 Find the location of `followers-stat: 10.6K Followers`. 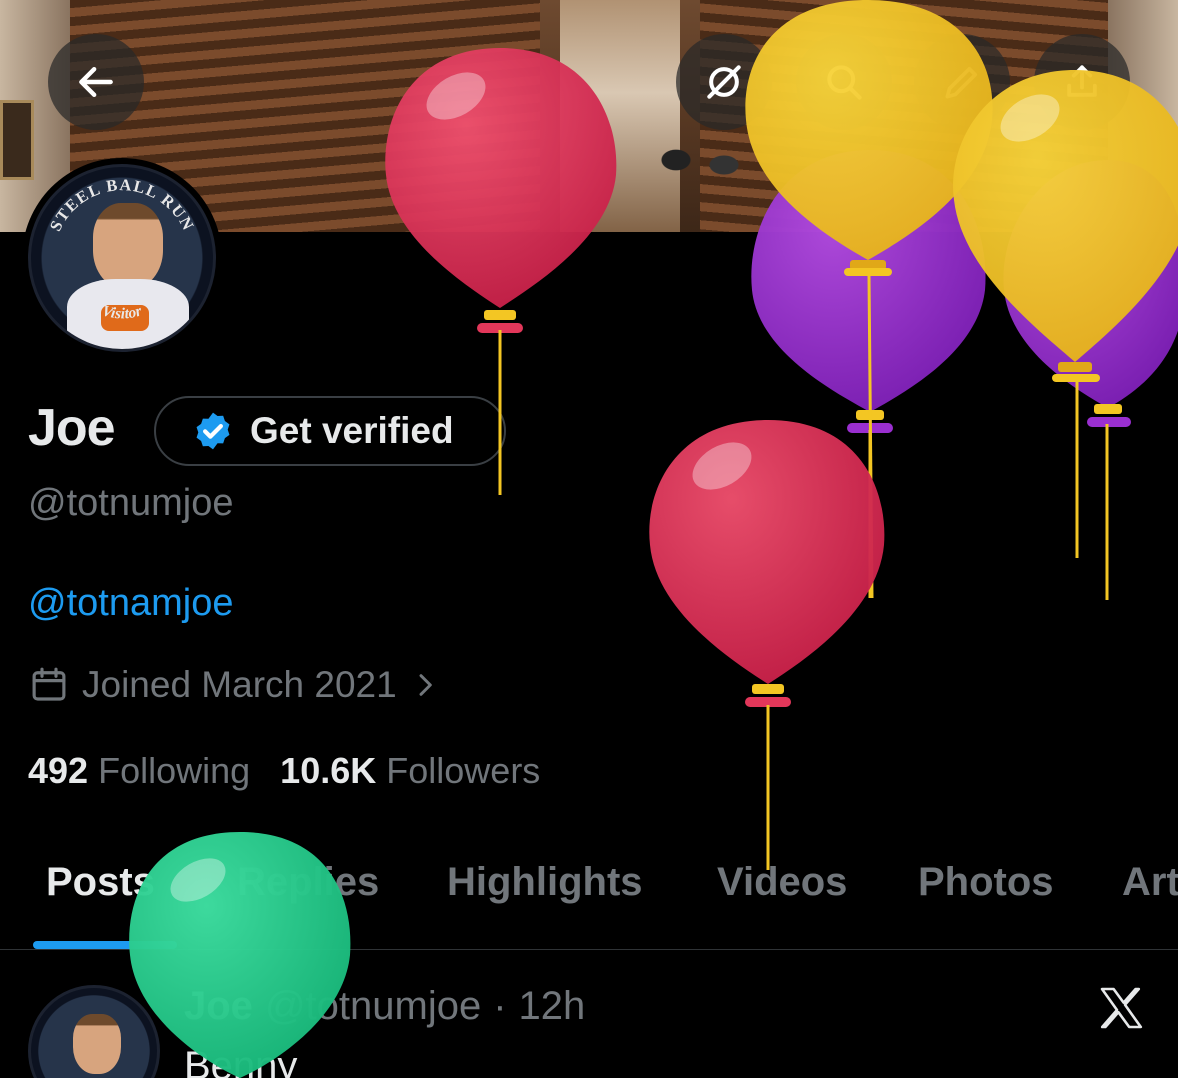

followers-stat: 10.6K Followers is located at coordinates (410, 771).